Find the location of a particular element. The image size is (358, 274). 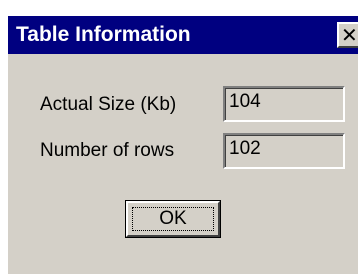

rows-field-inset is located at coordinates (284, 151).